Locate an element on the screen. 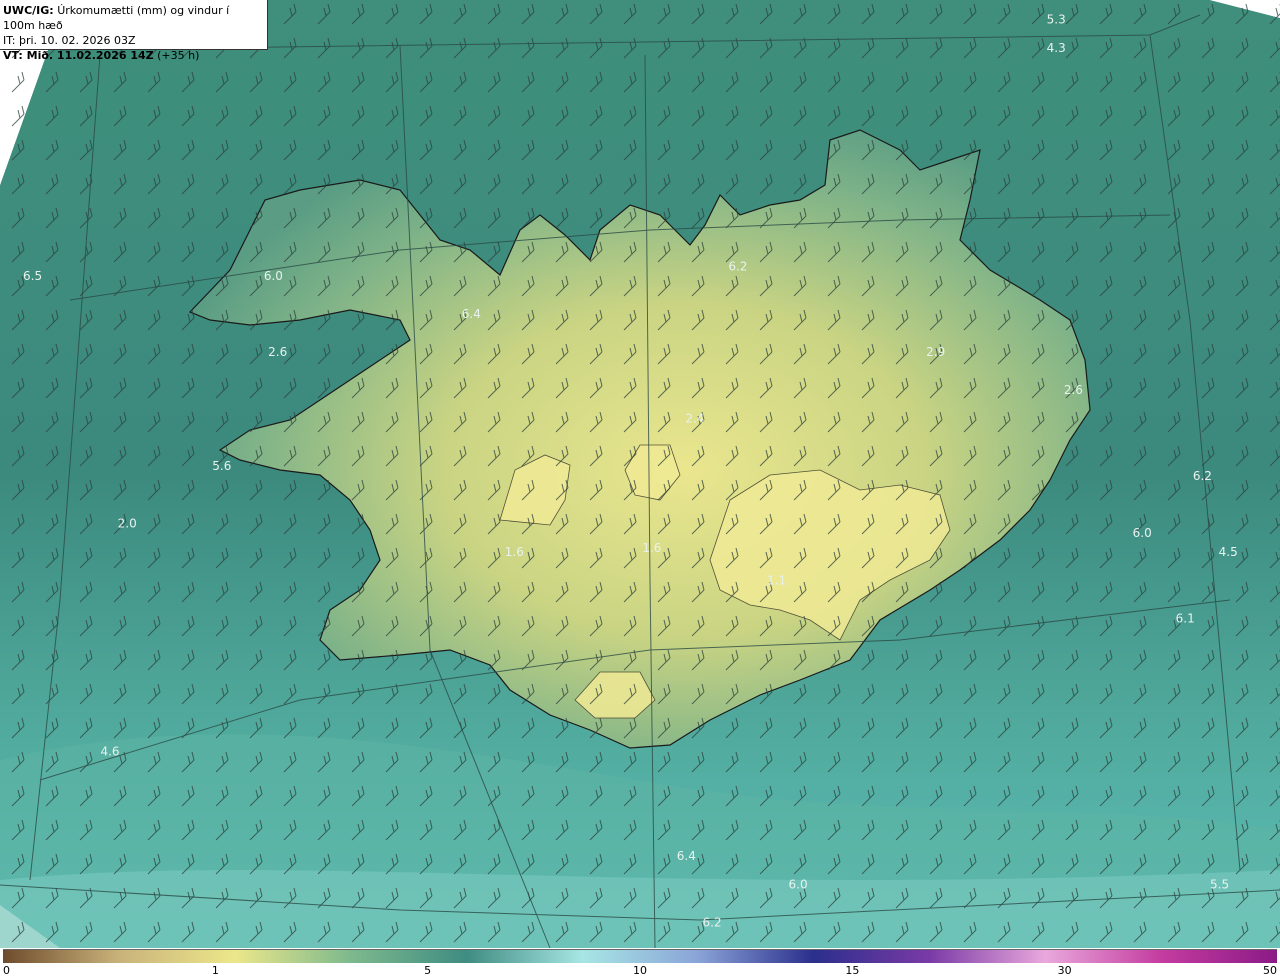 The width and height of the screenshot is (1280, 978). valid-time: VT: Mið. 11.02.2026 14Z is located at coordinates (78, 55).